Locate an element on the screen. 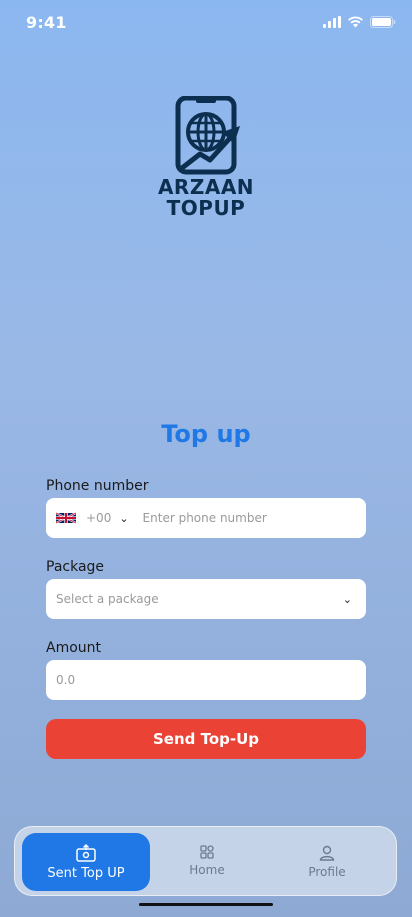 The width and height of the screenshot is (412, 917). signal-icon is located at coordinates (332, 22).